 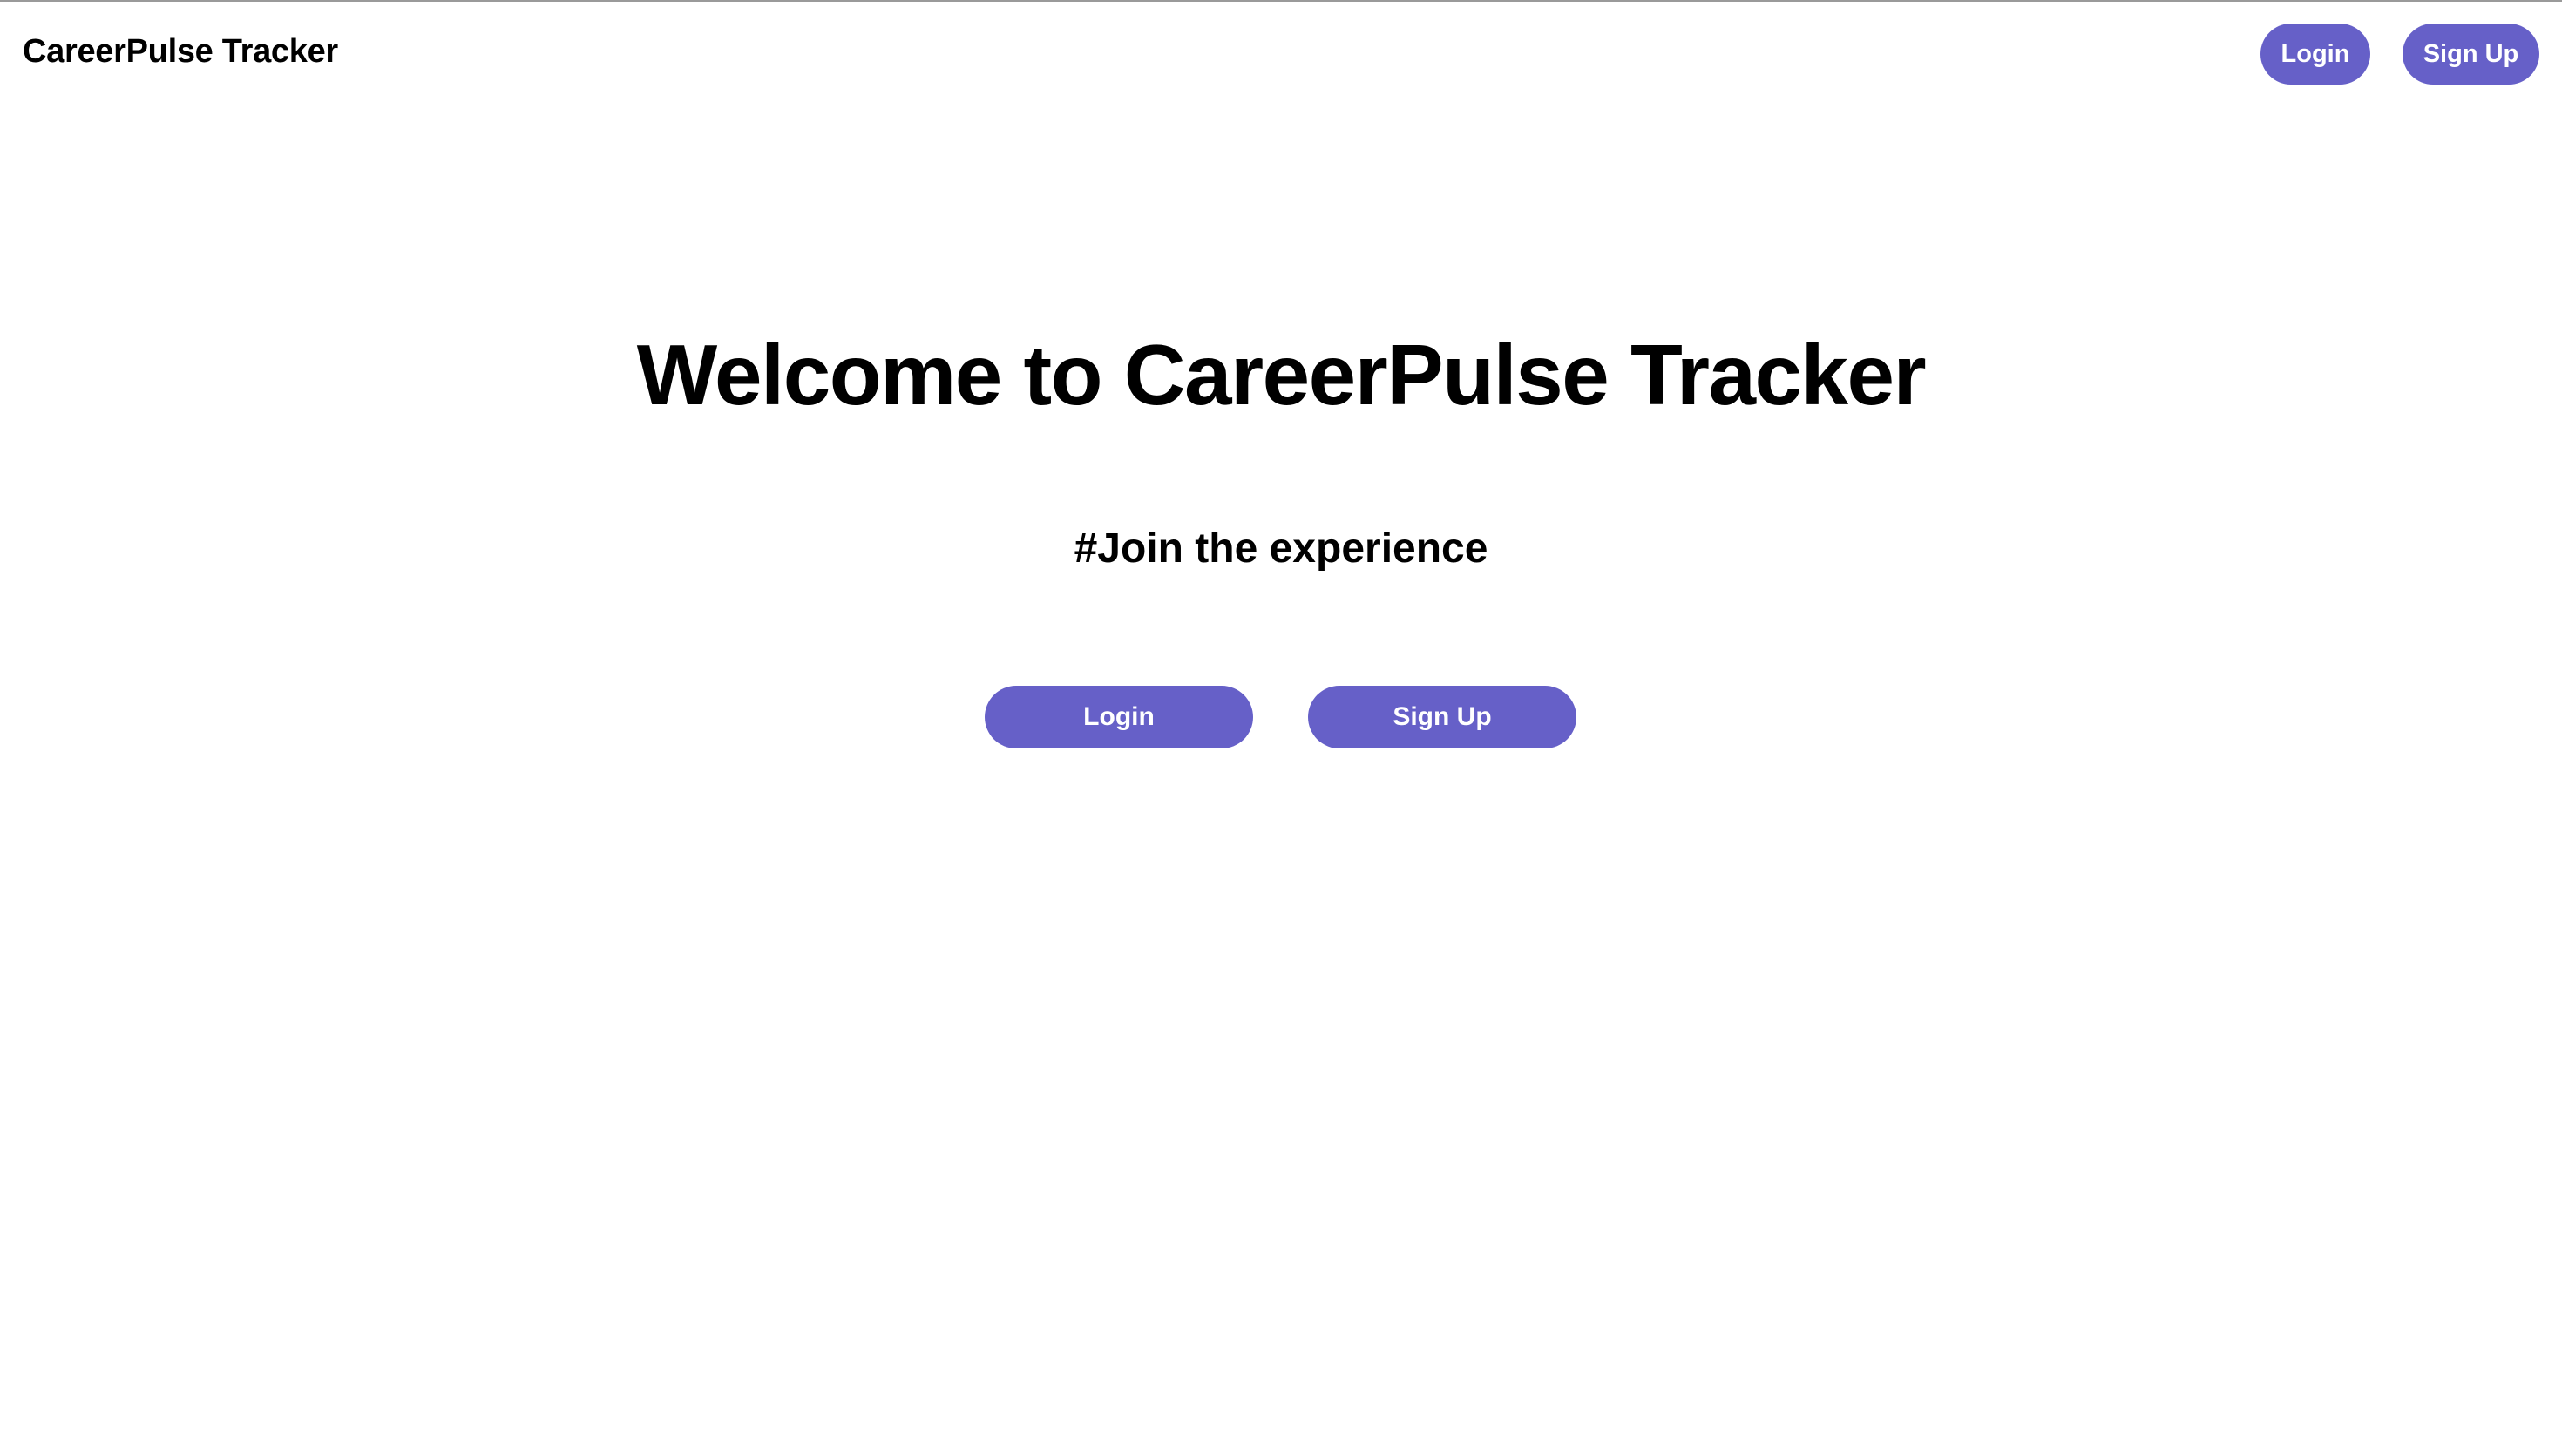 What do you see at coordinates (180, 52) in the screenshot?
I see `brand-title: CareerPulse Tracker` at bounding box center [180, 52].